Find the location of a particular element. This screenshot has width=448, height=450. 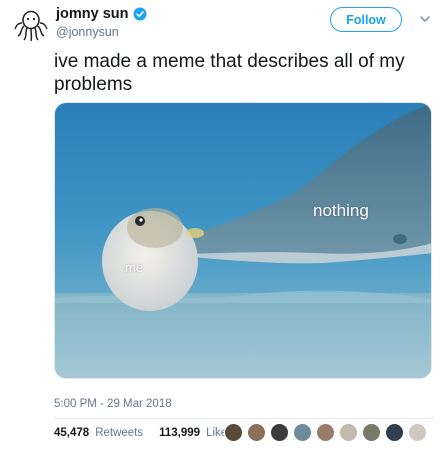

retweets-count: 45,478 is located at coordinates (71, 433).